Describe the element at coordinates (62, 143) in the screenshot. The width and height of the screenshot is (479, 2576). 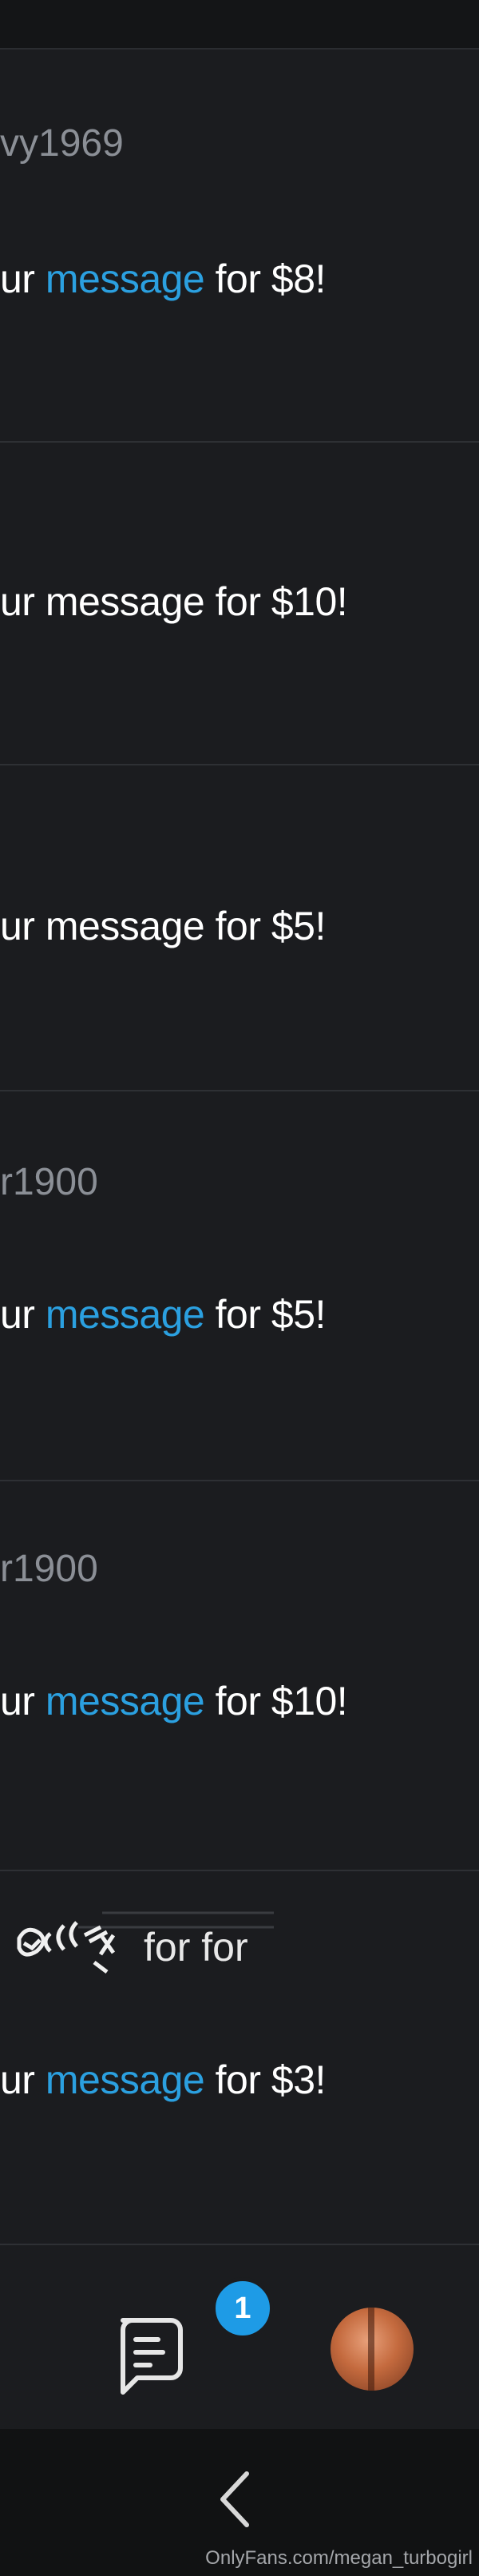
I see `username: vy1969` at that location.